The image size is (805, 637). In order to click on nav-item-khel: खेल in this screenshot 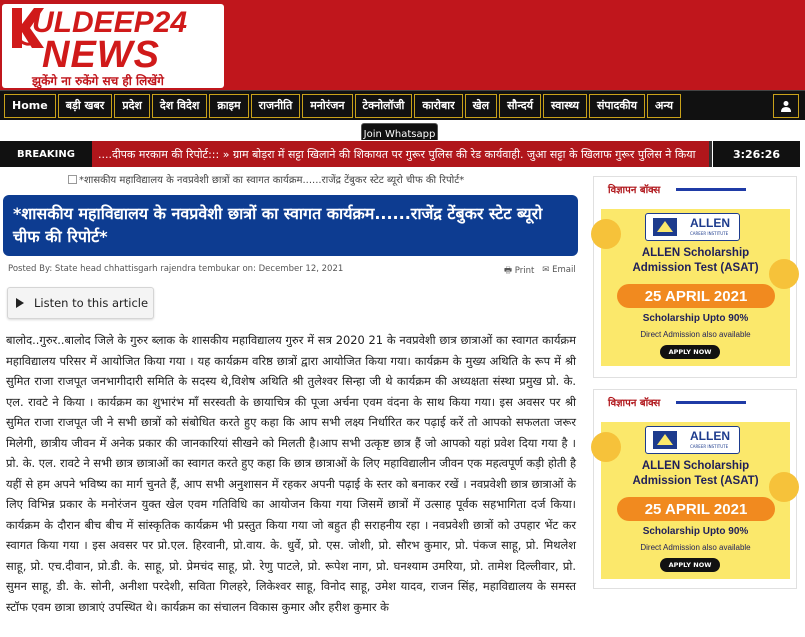, I will do `click(481, 105)`.